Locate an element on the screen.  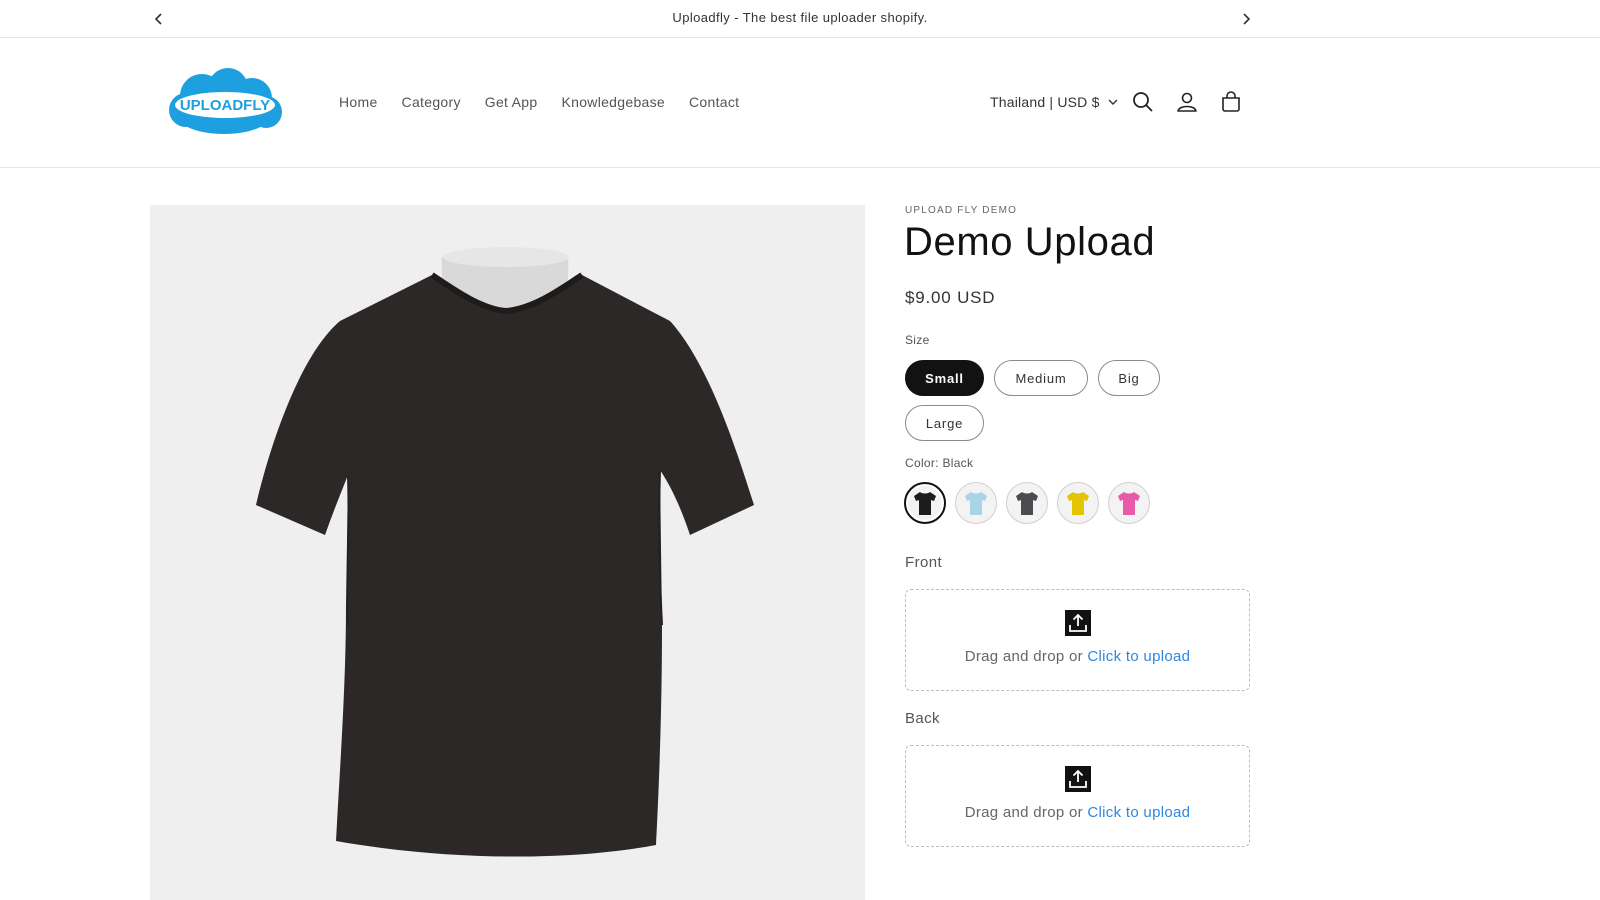
locale-label: Thailand | USD $ is located at coordinates (1045, 102).